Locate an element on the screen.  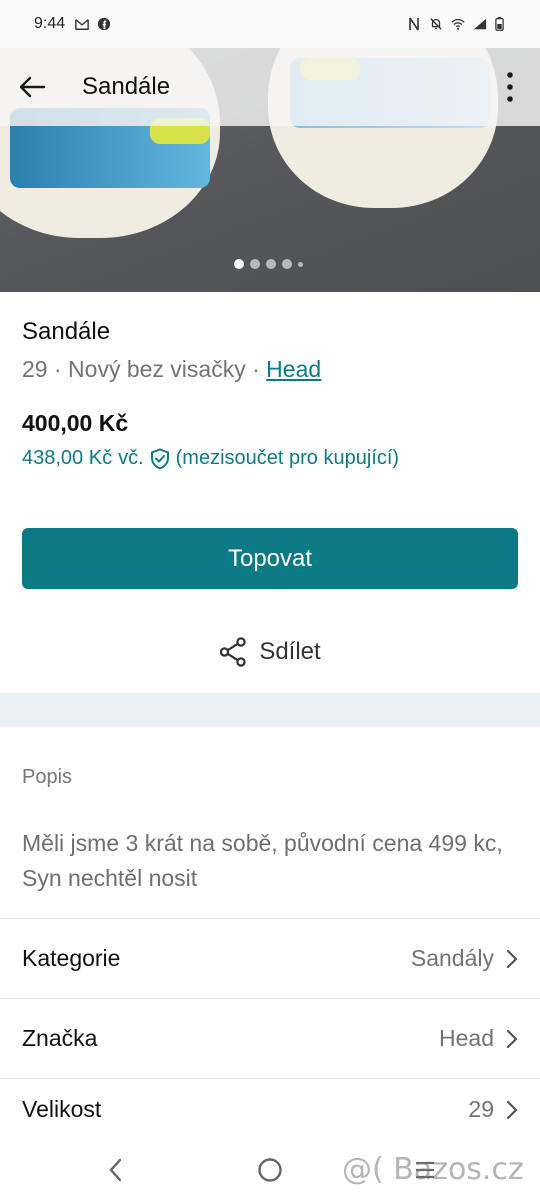
more-options-button is located at coordinates (510, 87).